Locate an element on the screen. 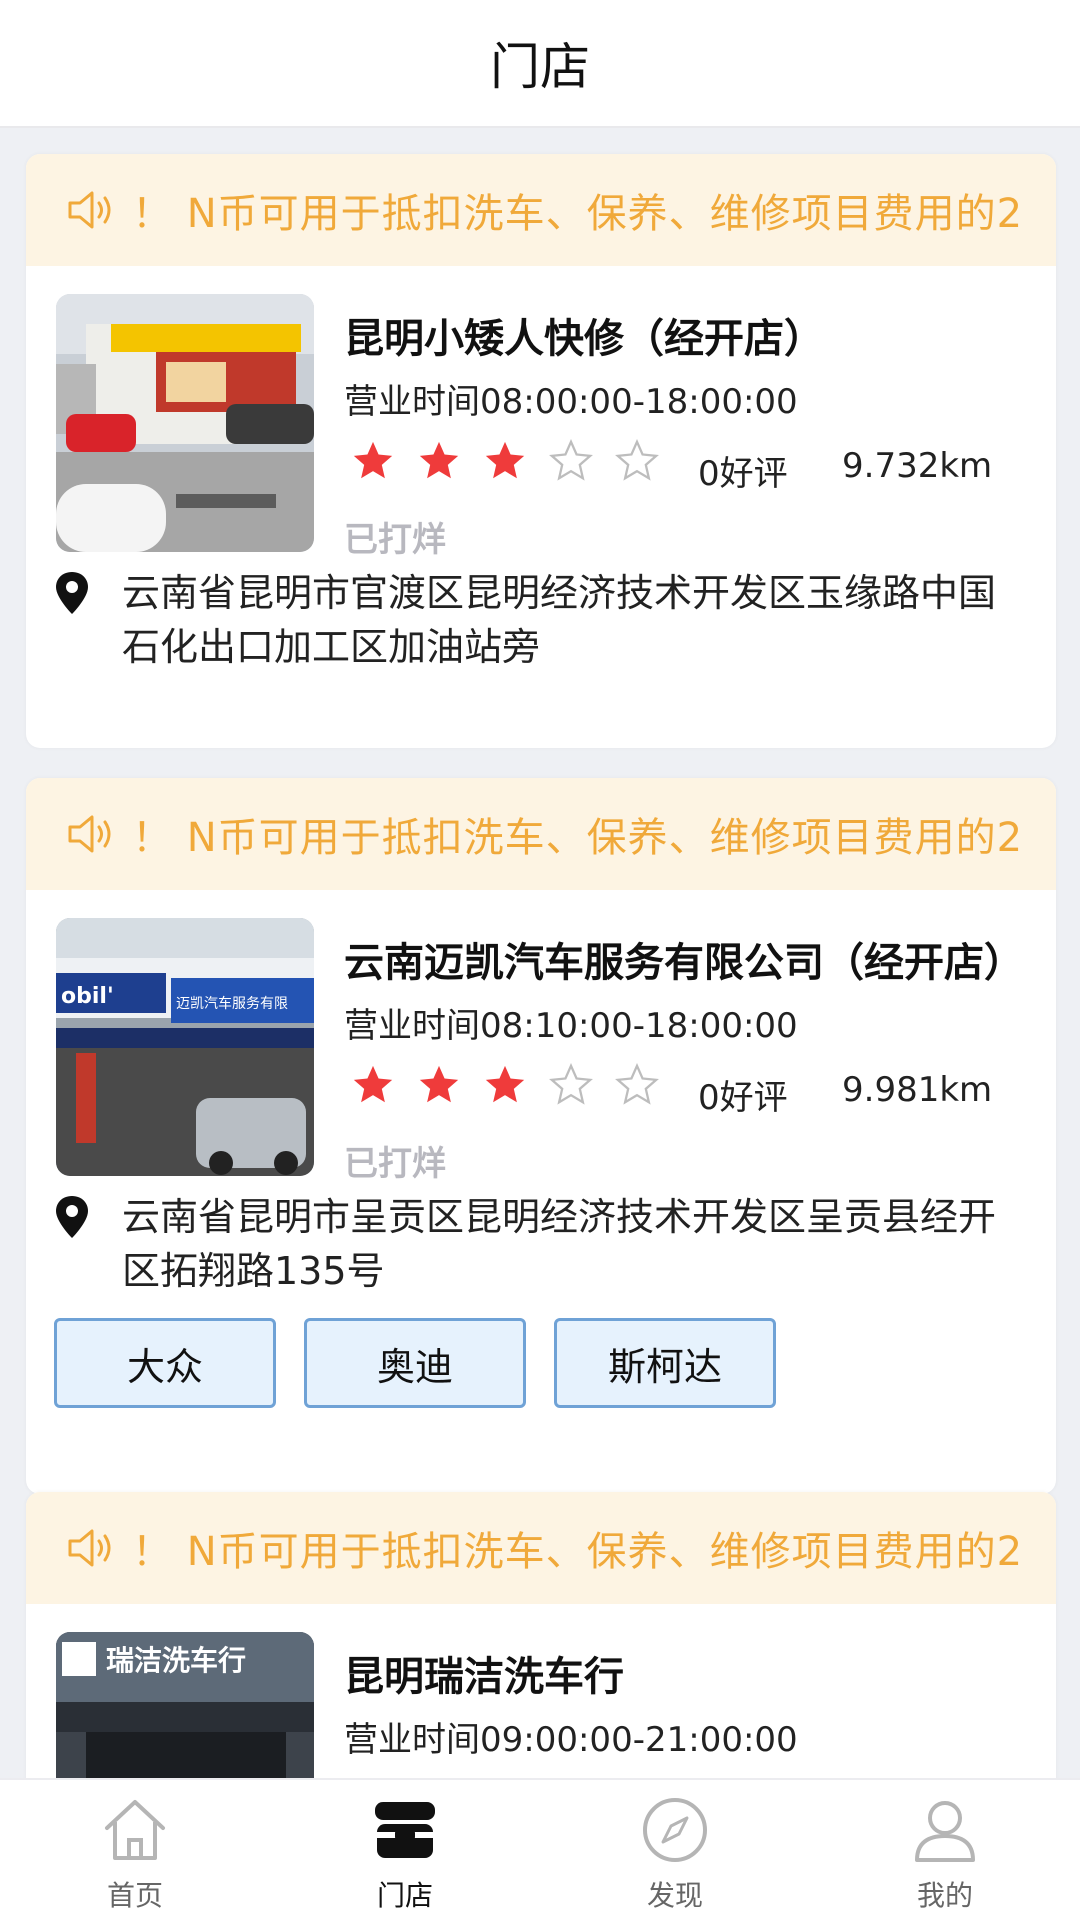 Image resolution: width=1080 pixels, height=1920 pixels. tab-label: 门店 is located at coordinates (404, 1895).